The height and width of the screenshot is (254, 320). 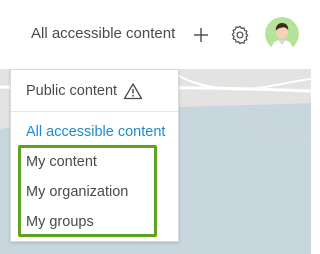 I want to click on menu-divider, so click(x=94, y=111).